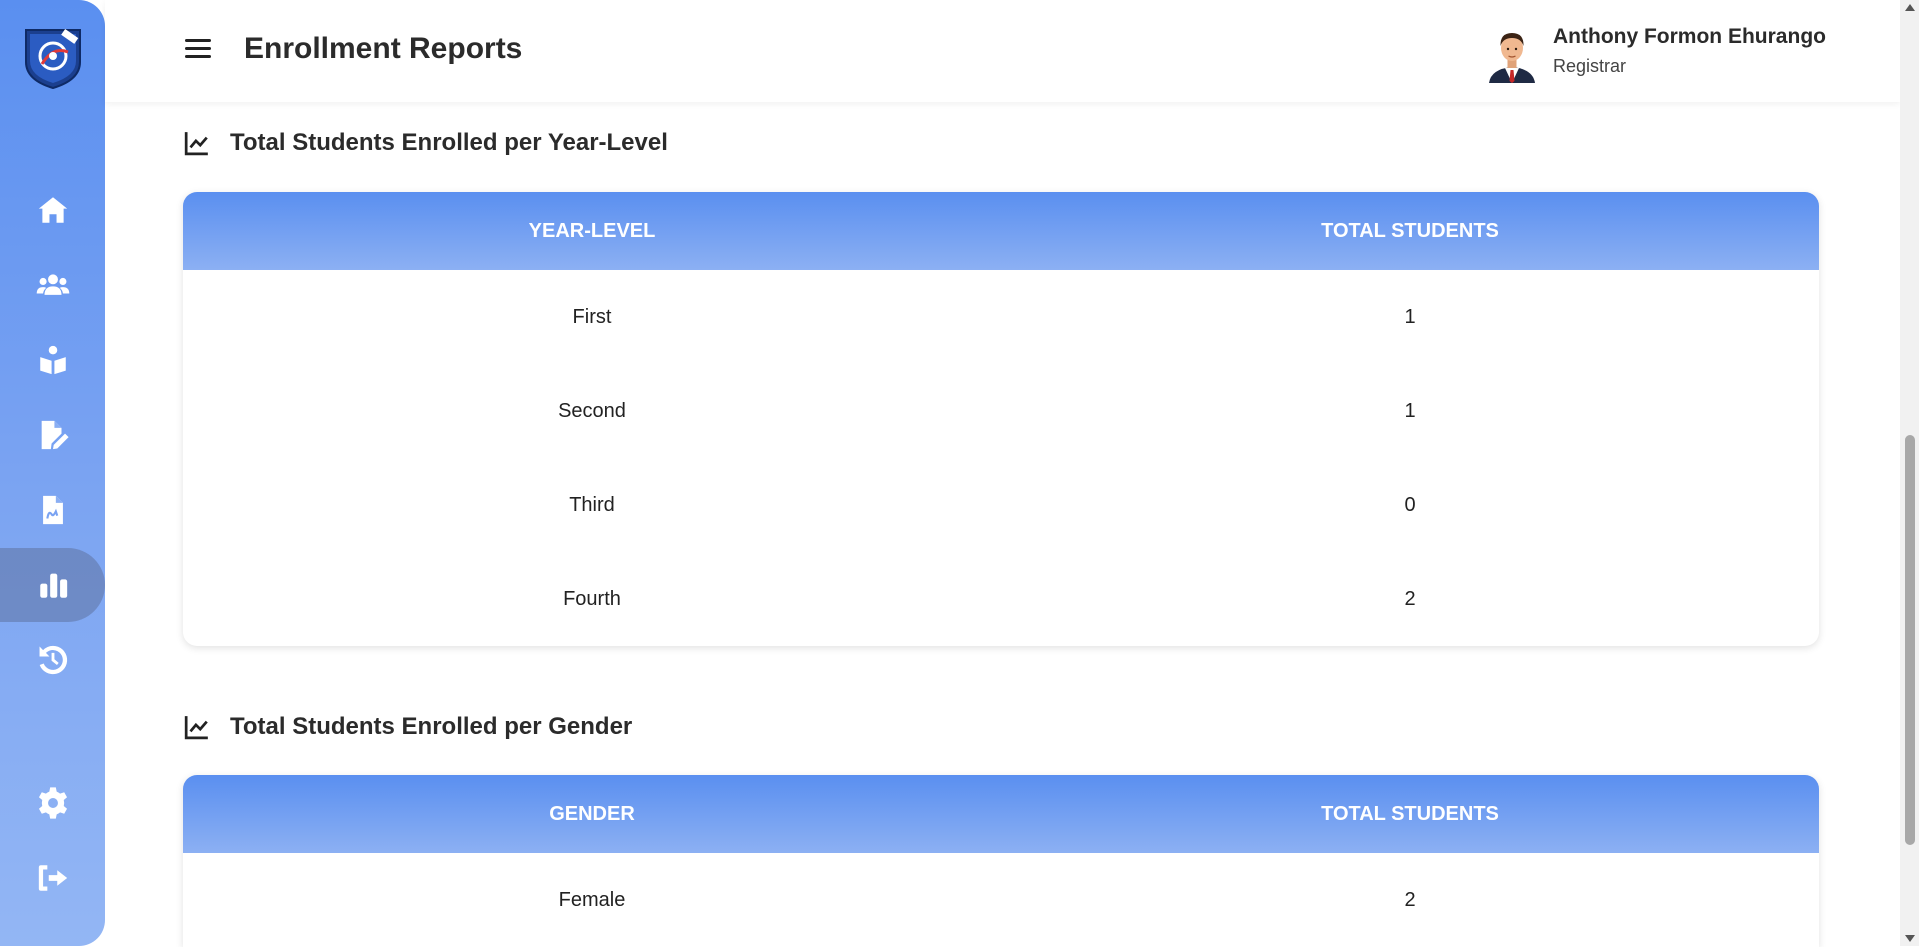  Describe the element at coordinates (1001, 317) in the screenshot. I see `table-row: First 1` at that location.